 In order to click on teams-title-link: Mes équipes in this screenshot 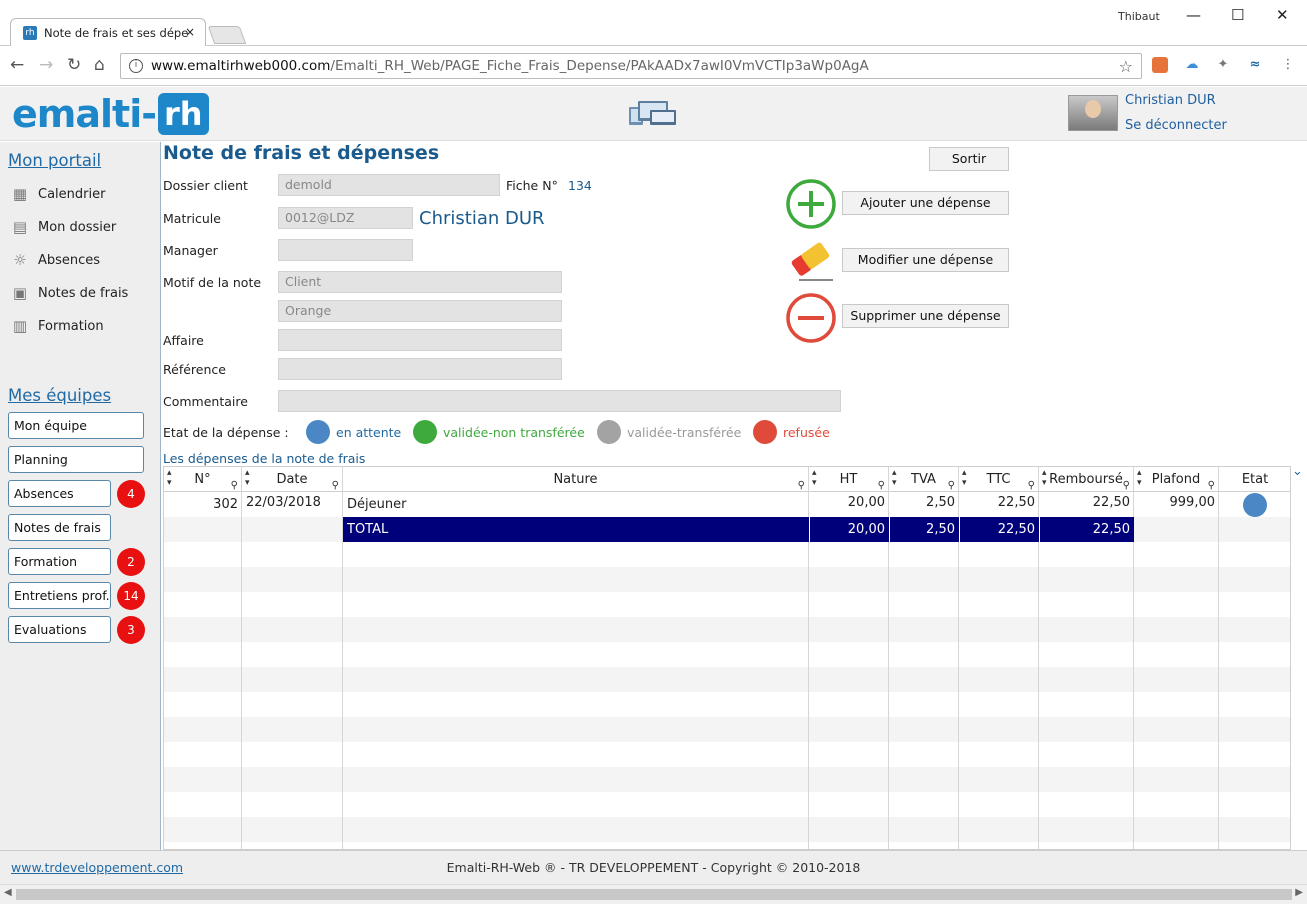, I will do `click(59, 395)`.